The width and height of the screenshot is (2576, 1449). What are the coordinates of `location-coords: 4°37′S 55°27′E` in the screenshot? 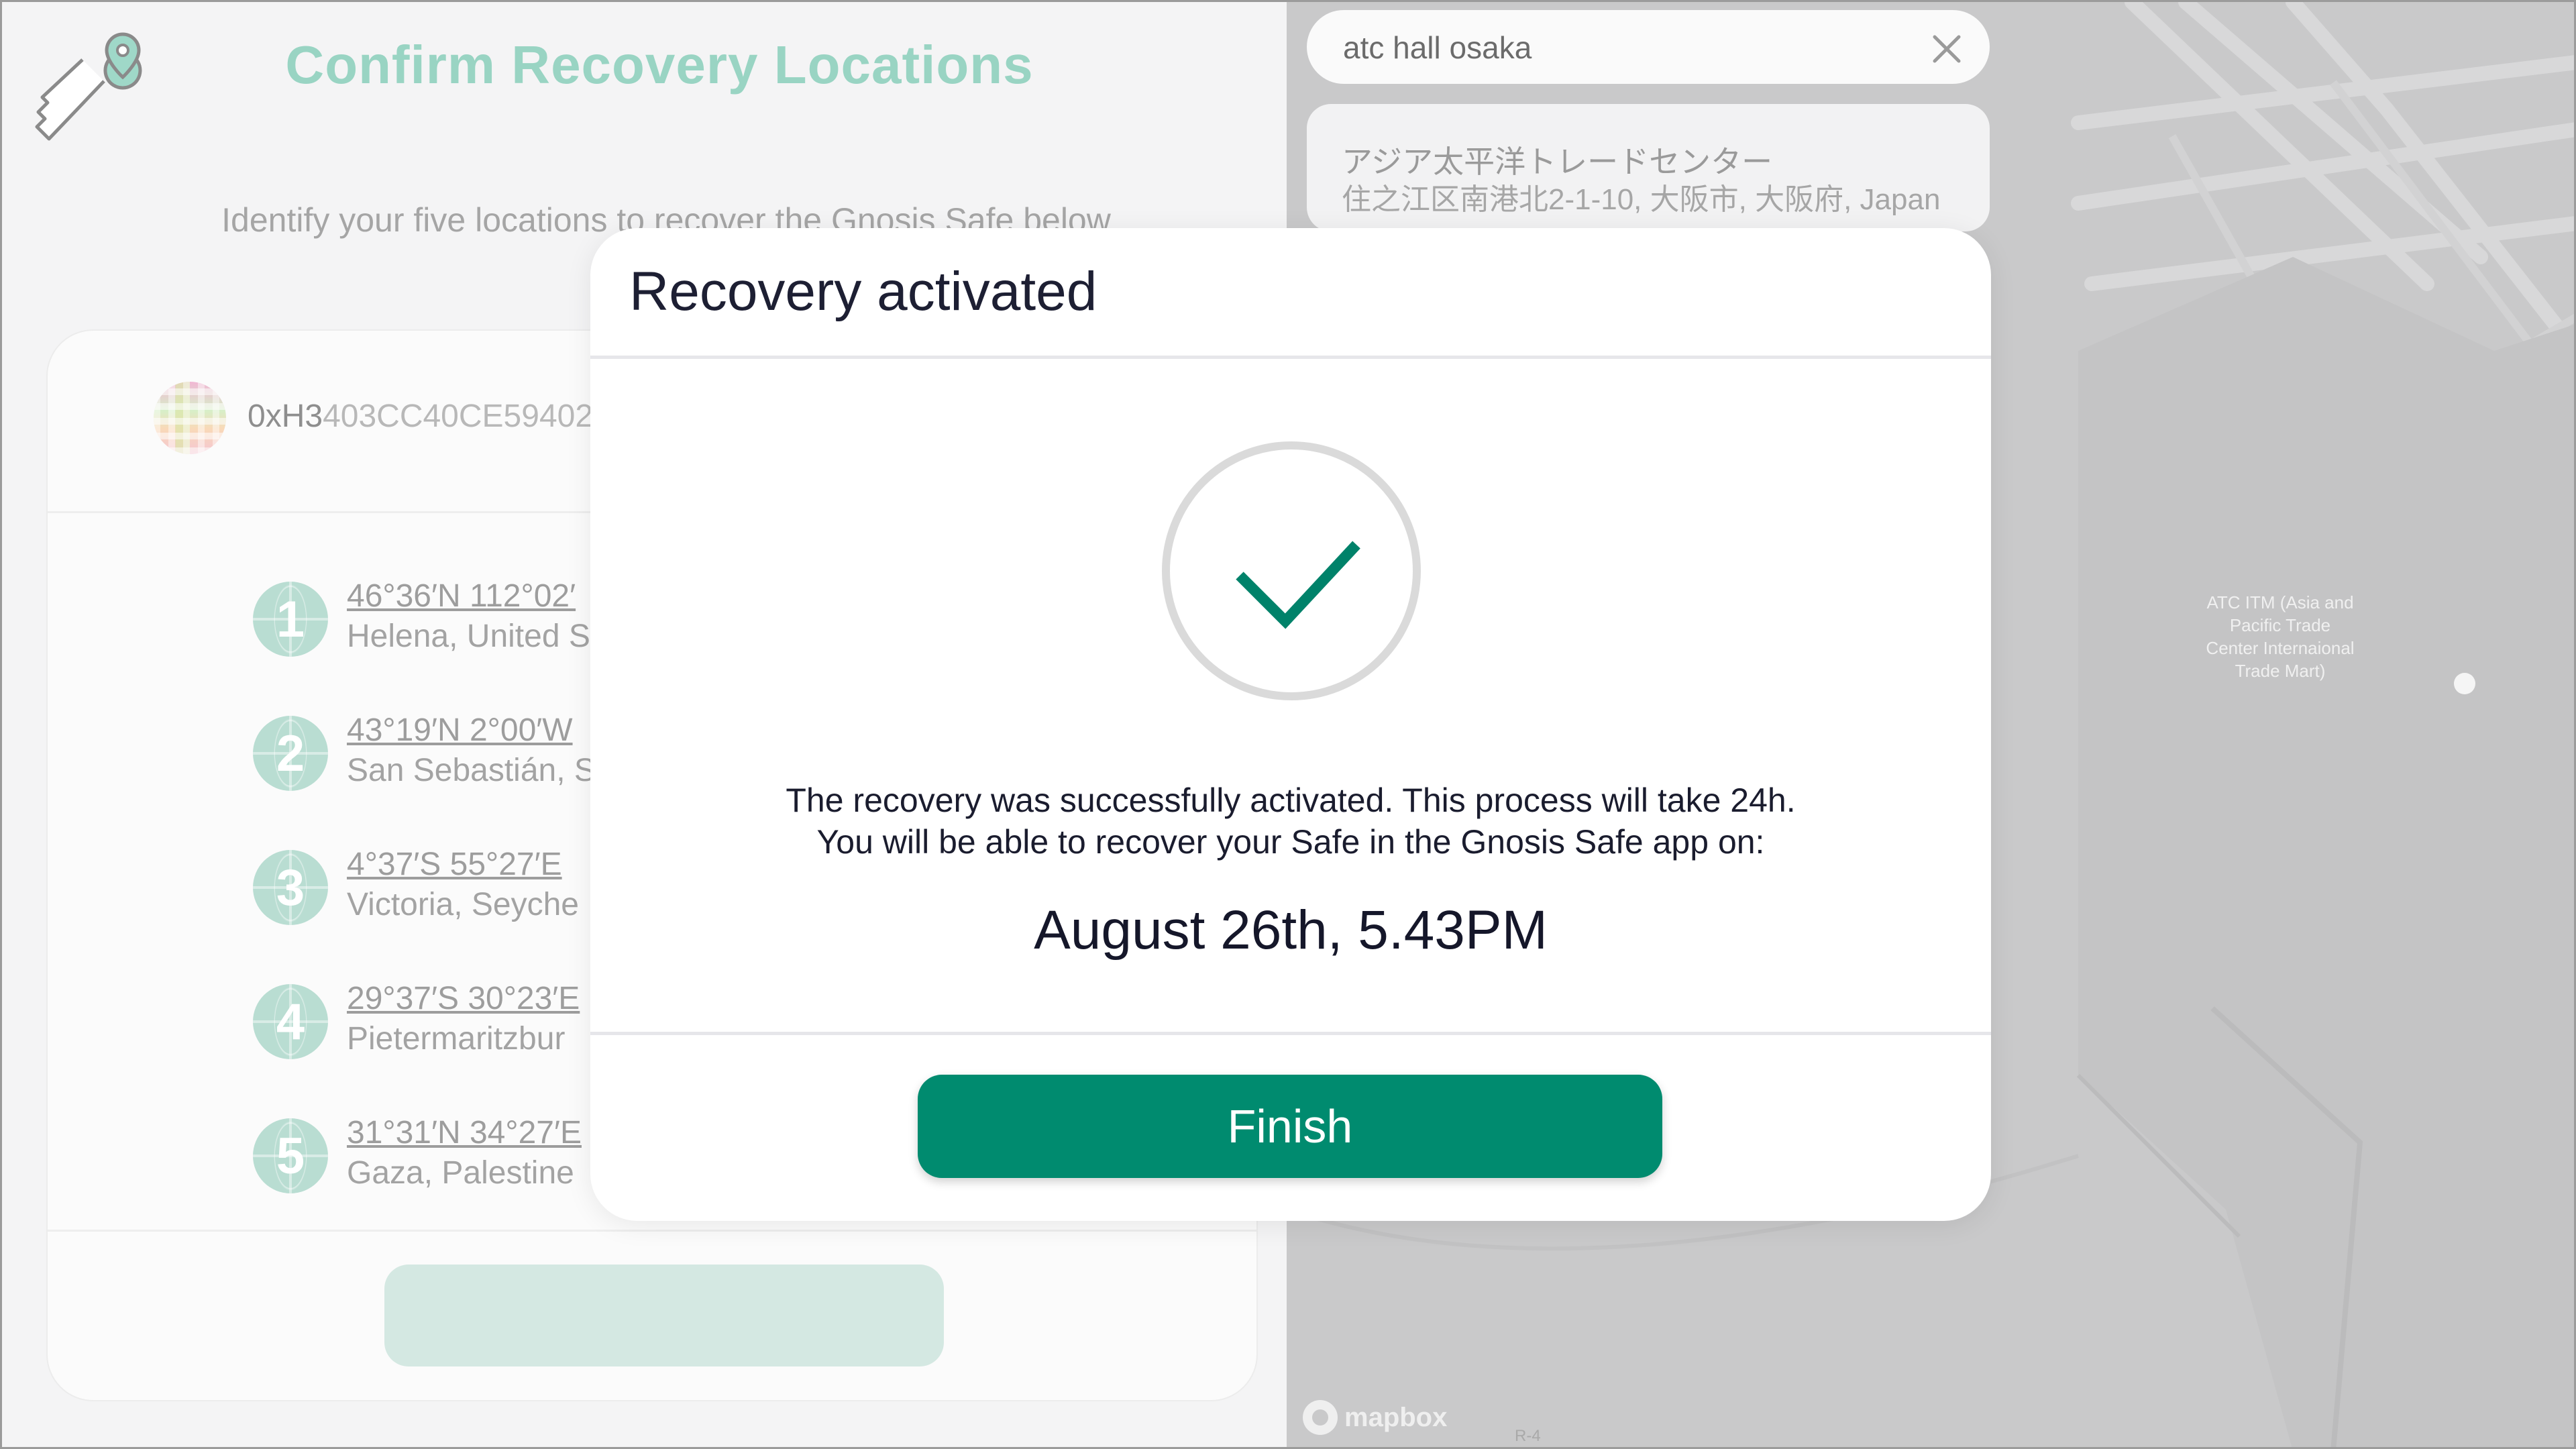 It's located at (454, 864).